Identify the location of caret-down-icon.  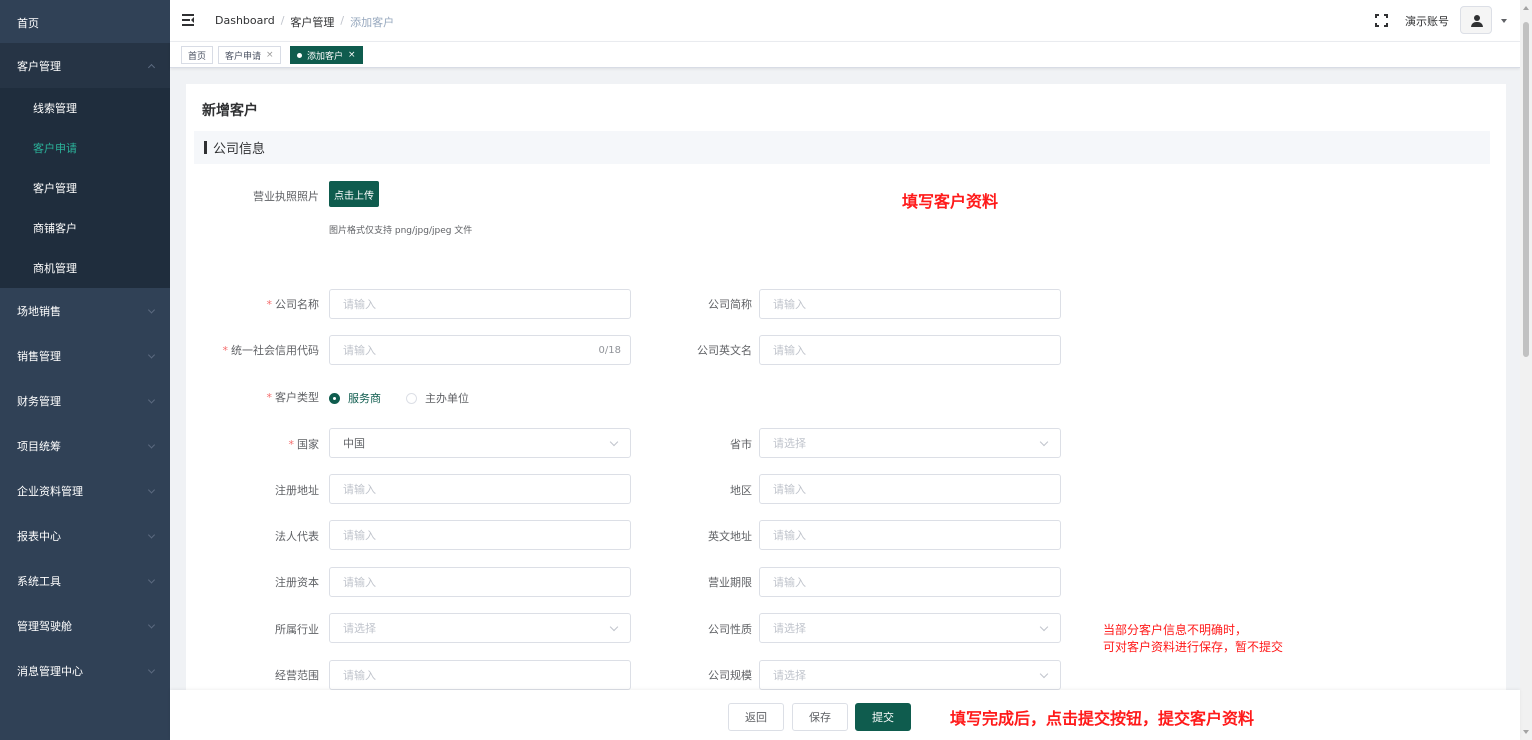
(1504, 21).